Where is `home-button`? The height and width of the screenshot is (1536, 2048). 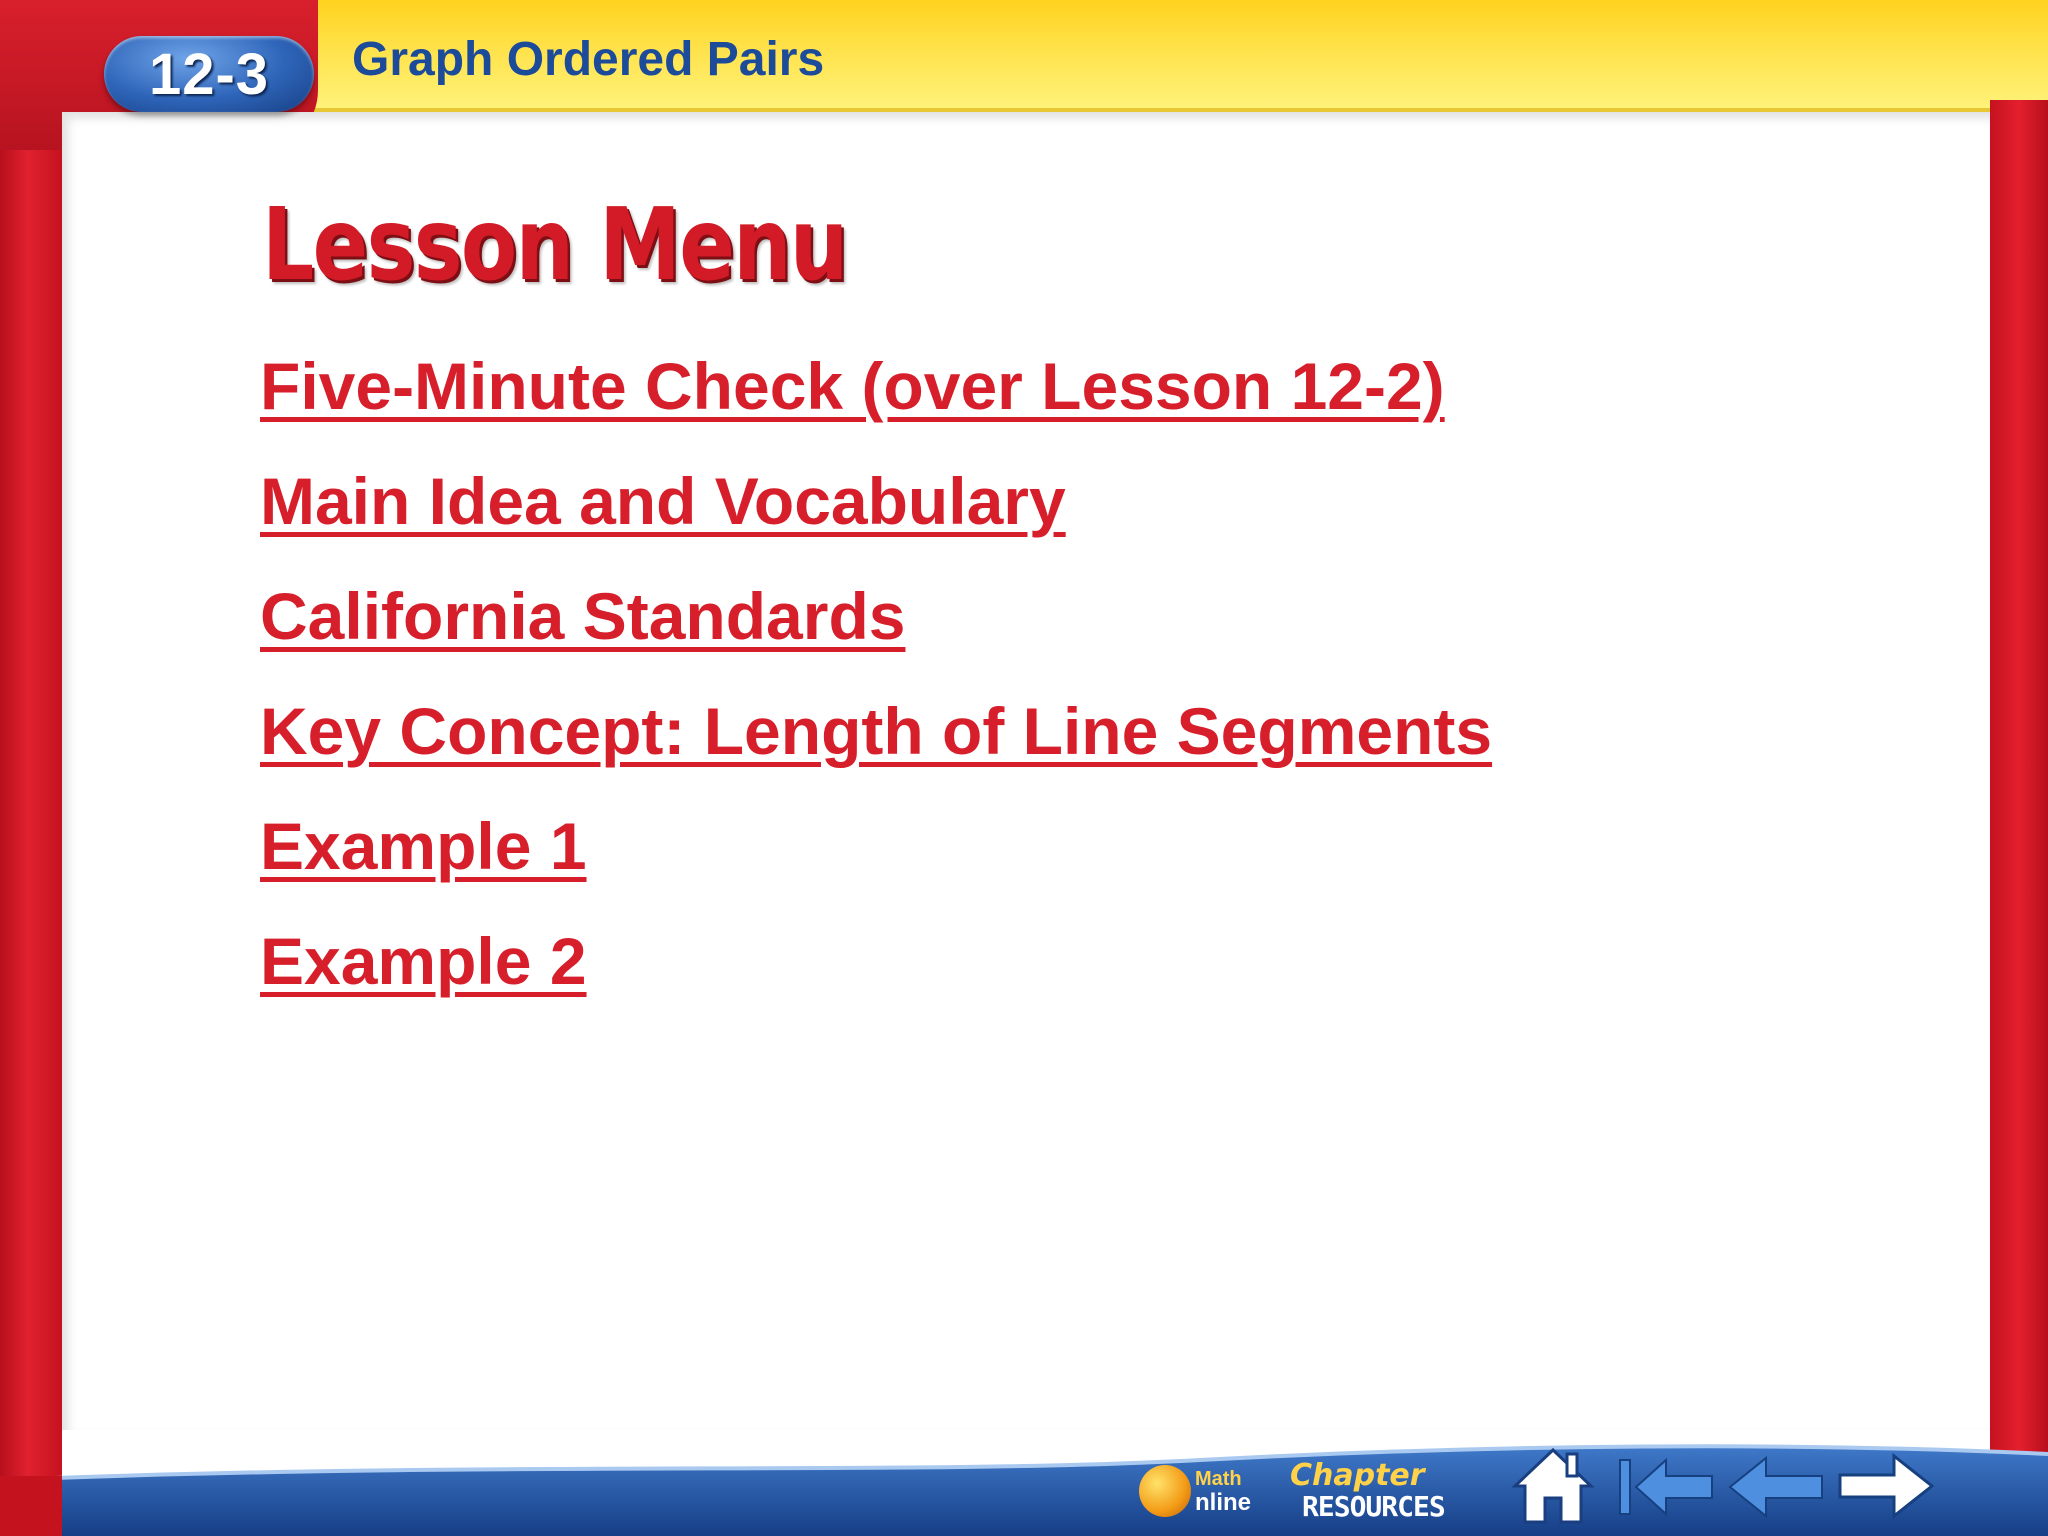
home-button is located at coordinates (1553, 1486).